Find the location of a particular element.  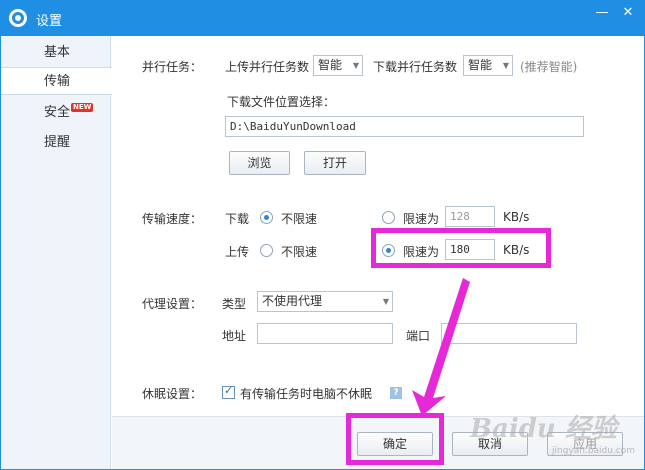

download-speed-unit: KB/s is located at coordinates (516, 217).